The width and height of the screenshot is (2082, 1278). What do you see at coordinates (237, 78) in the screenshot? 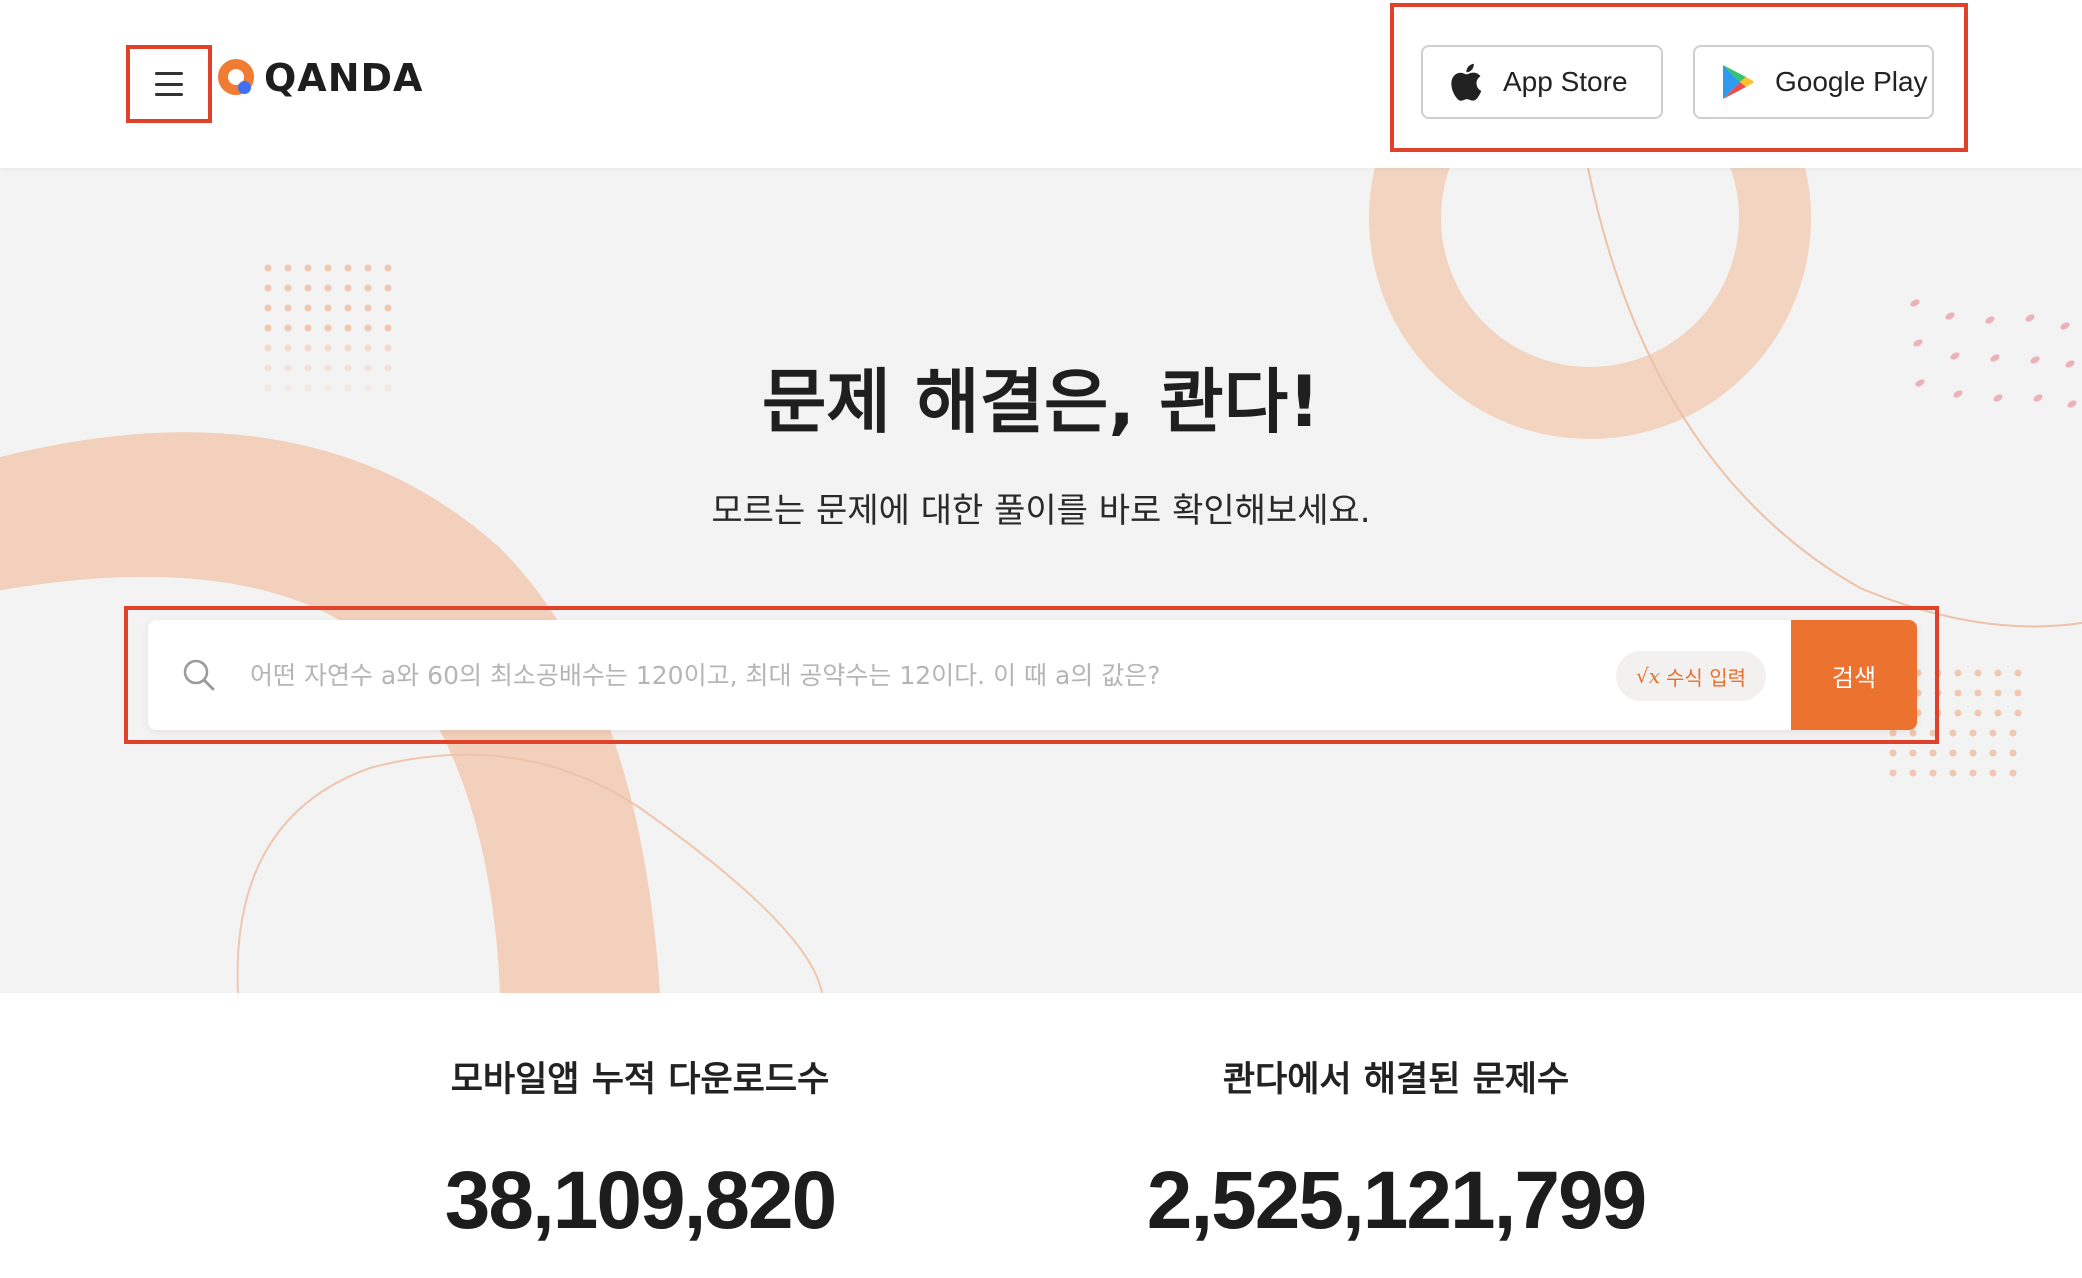
I see `qanda-logo-icon` at bounding box center [237, 78].